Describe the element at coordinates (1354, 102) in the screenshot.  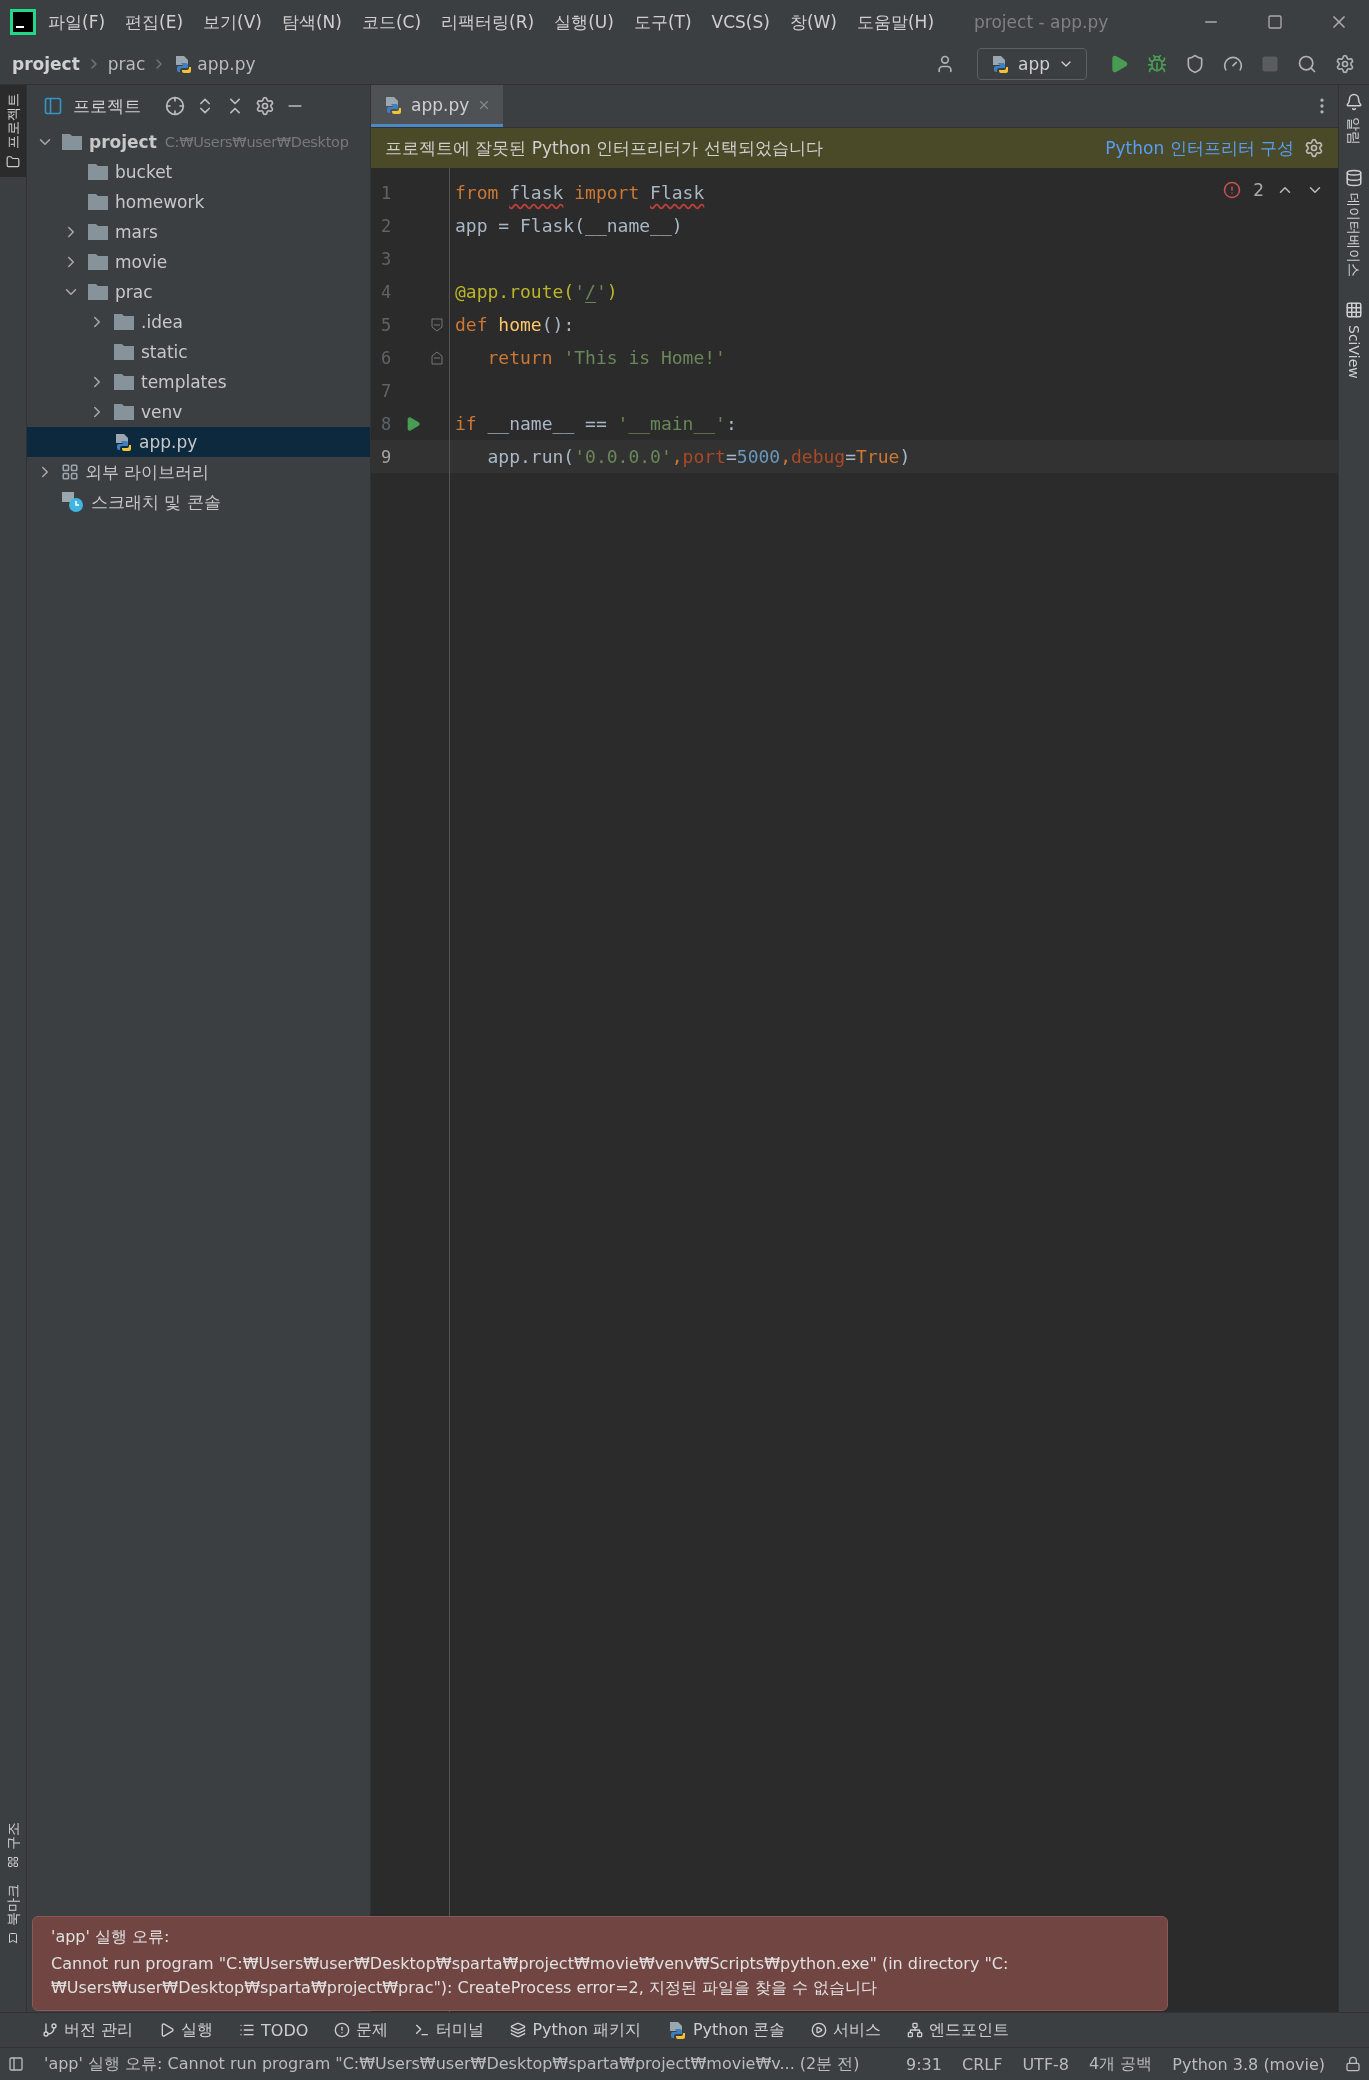
I see `bell-icon` at that location.